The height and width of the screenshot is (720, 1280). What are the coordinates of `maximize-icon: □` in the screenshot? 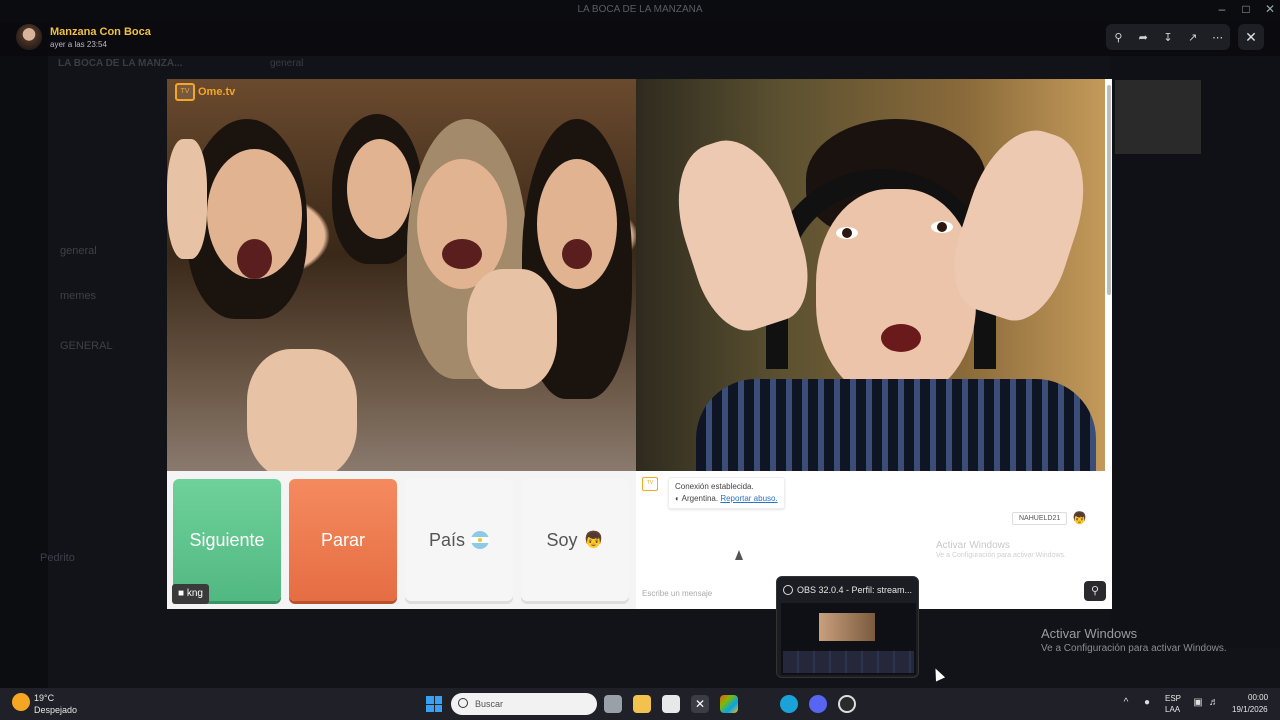 It's located at (1246, 9).